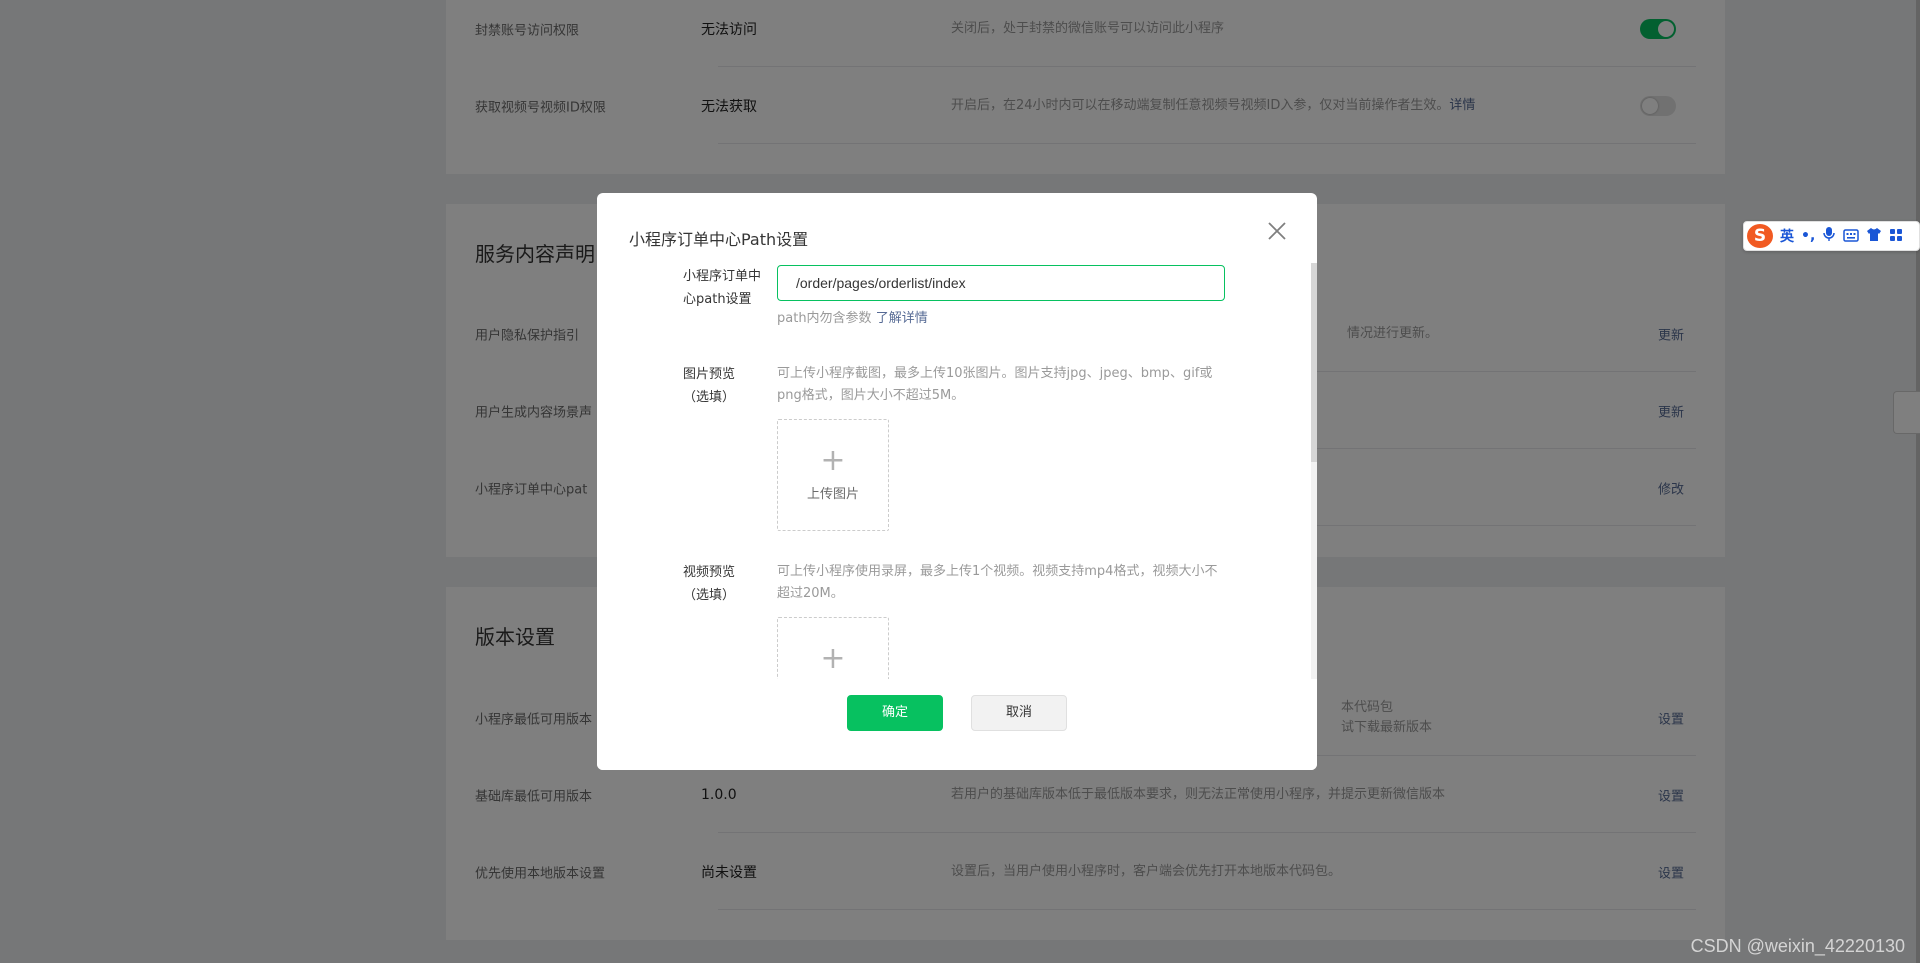  What do you see at coordinates (832, 494) in the screenshot?
I see `upload-image-label: 上传图片` at bounding box center [832, 494].